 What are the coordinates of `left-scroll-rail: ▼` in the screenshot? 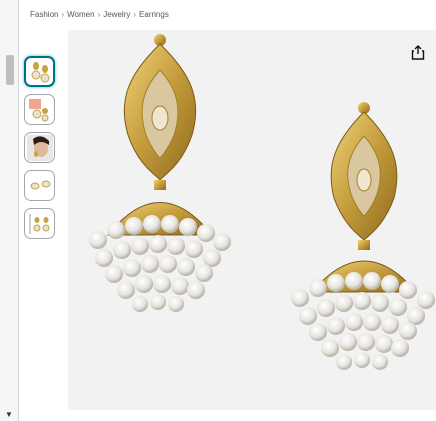 It's located at (9, 210).